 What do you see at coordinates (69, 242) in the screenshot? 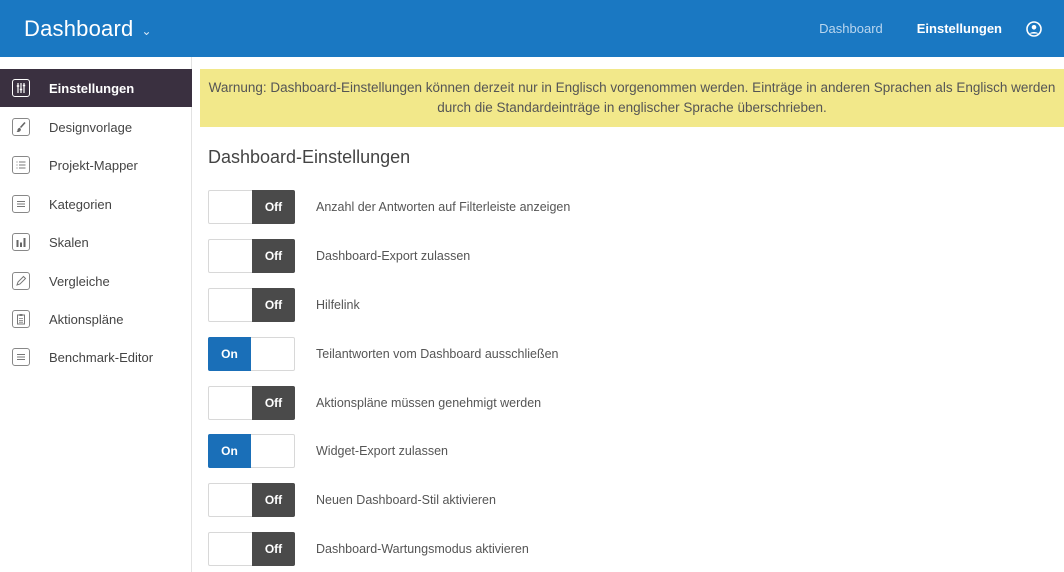
I see `sidebar-item-label: Skalen` at bounding box center [69, 242].